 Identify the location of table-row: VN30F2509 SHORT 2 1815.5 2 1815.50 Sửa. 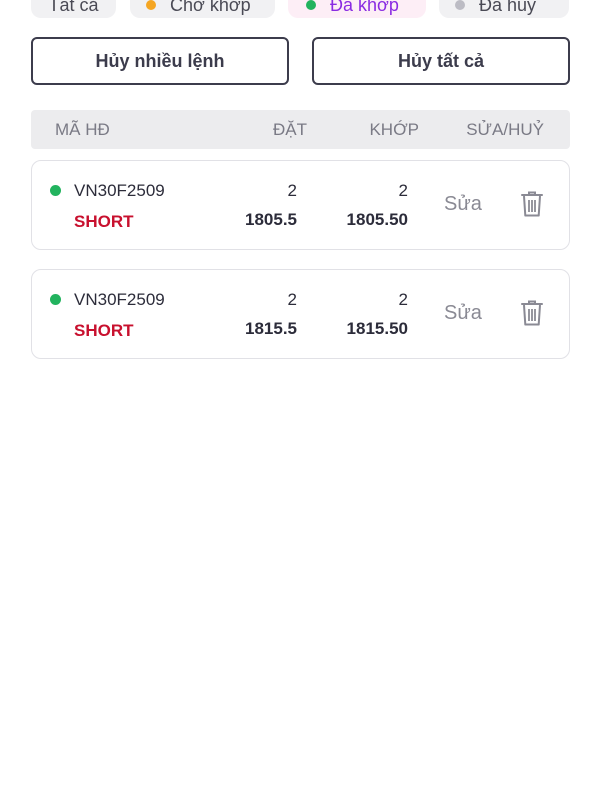
(300, 314).